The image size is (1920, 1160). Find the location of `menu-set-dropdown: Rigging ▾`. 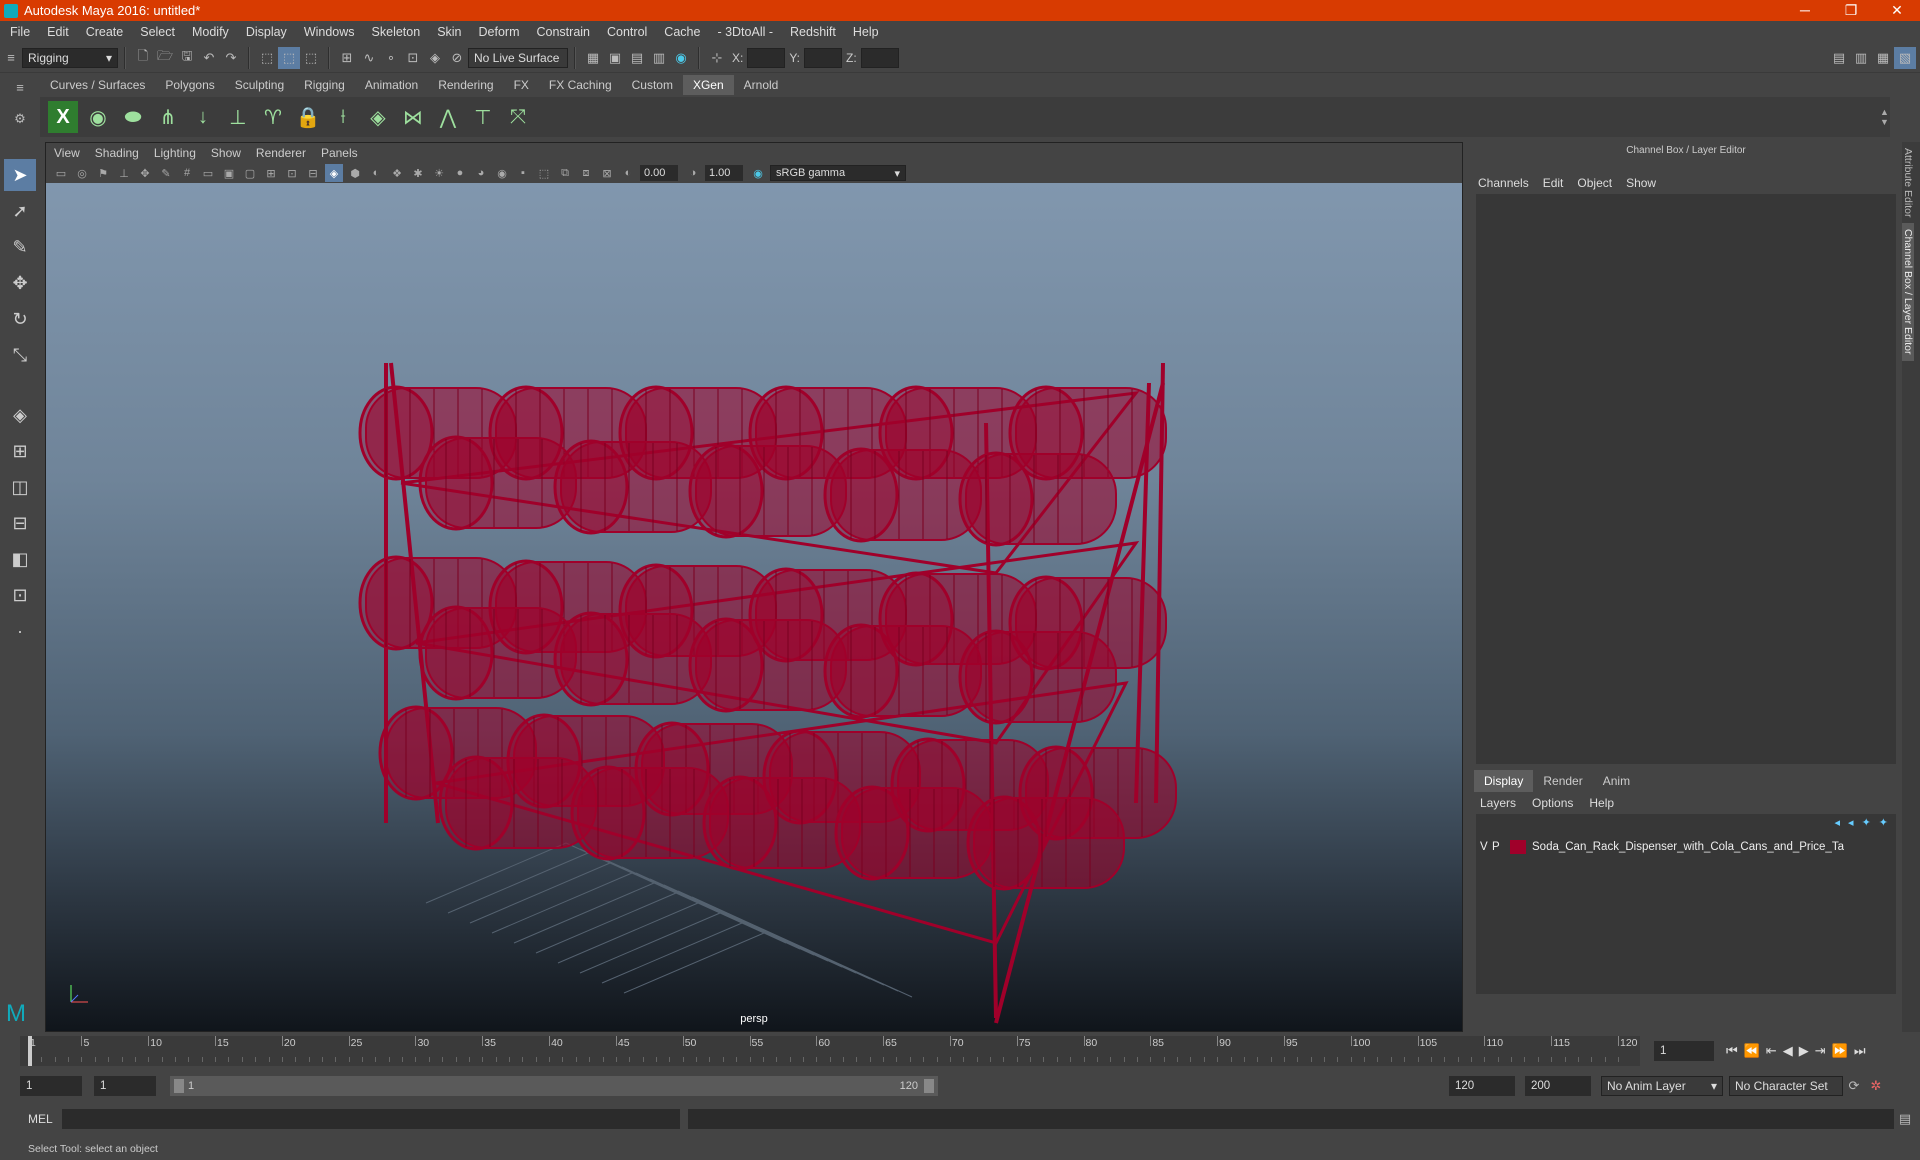

menu-set-dropdown: Rigging ▾ is located at coordinates (70, 57).